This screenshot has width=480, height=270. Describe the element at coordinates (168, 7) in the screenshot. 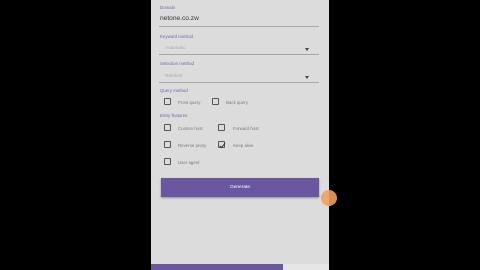

I see `domain-label: Domain` at that location.